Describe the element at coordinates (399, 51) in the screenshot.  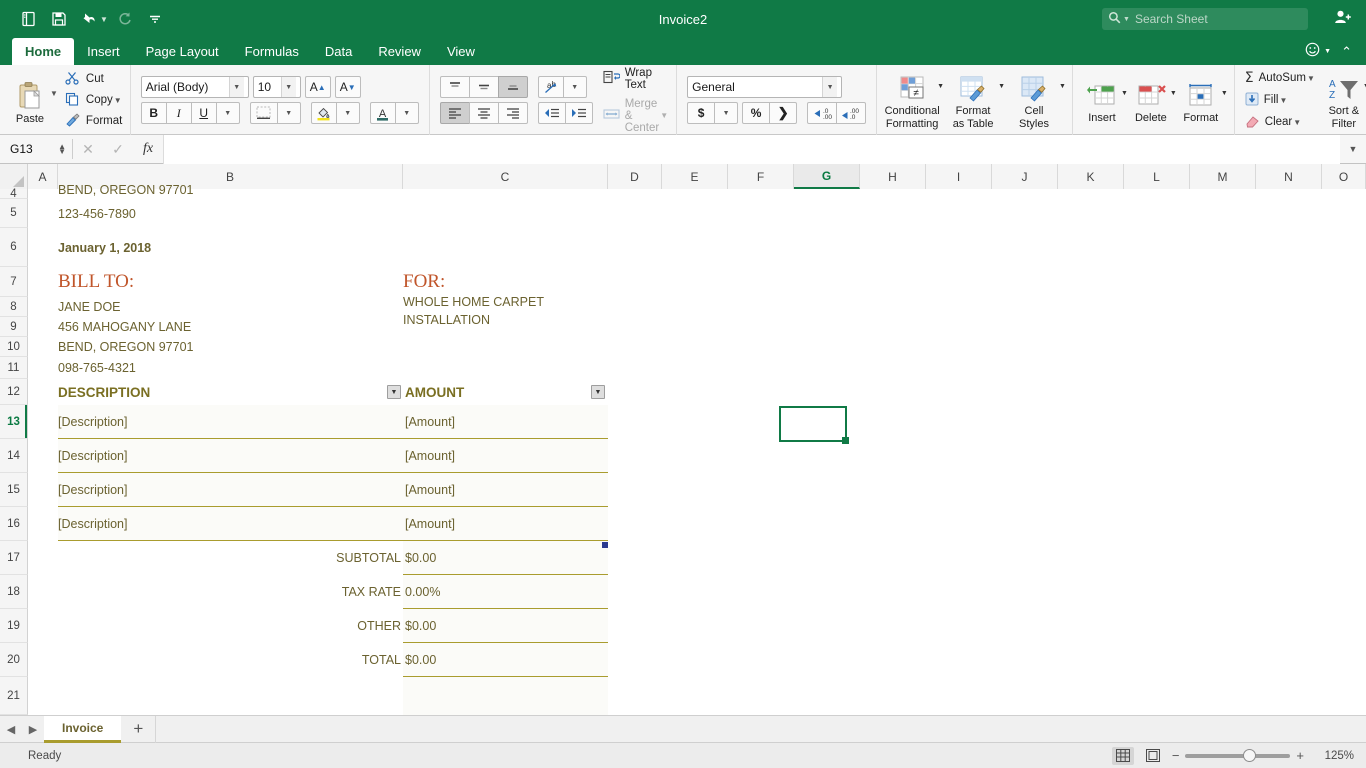
I see `tab-review: Review` at that location.